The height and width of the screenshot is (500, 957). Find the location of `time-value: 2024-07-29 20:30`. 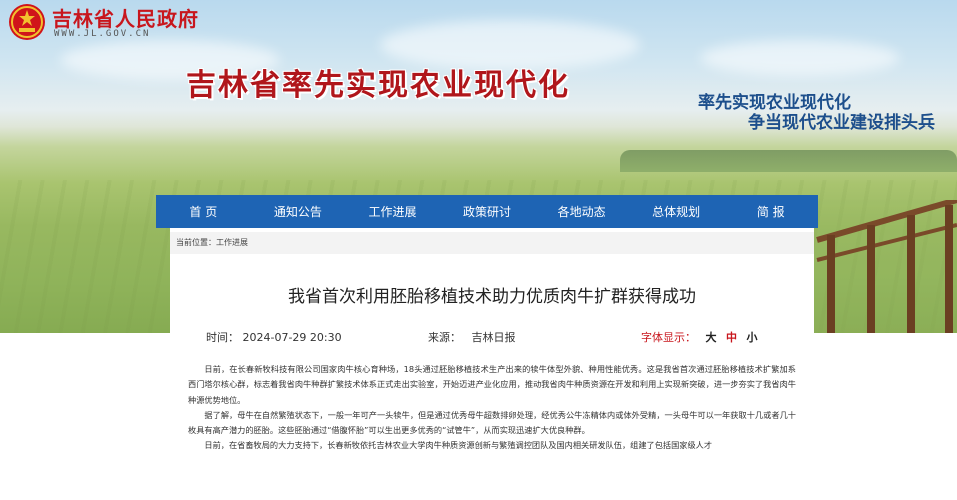

time-value: 2024-07-29 20:30 is located at coordinates (292, 337).